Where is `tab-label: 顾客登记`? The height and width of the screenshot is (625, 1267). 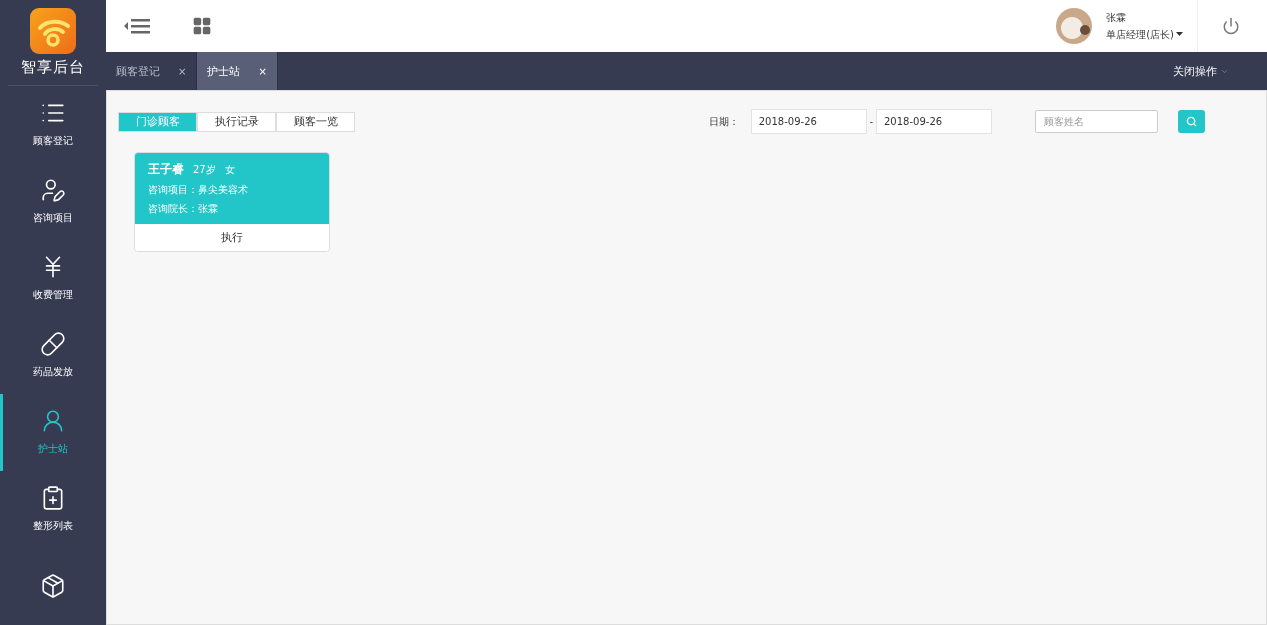
tab-label: 顾客登记 is located at coordinates (138, 71).